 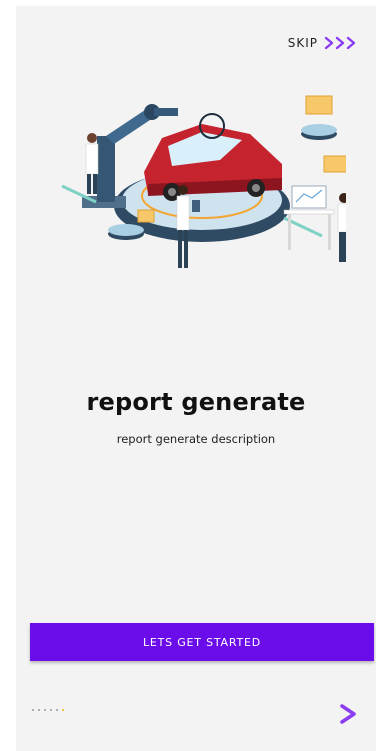 What do you see at coordinates (341, 43) in the screenshot?
I see `triple-chevron-right-icon` at bounding box center [341, 43].